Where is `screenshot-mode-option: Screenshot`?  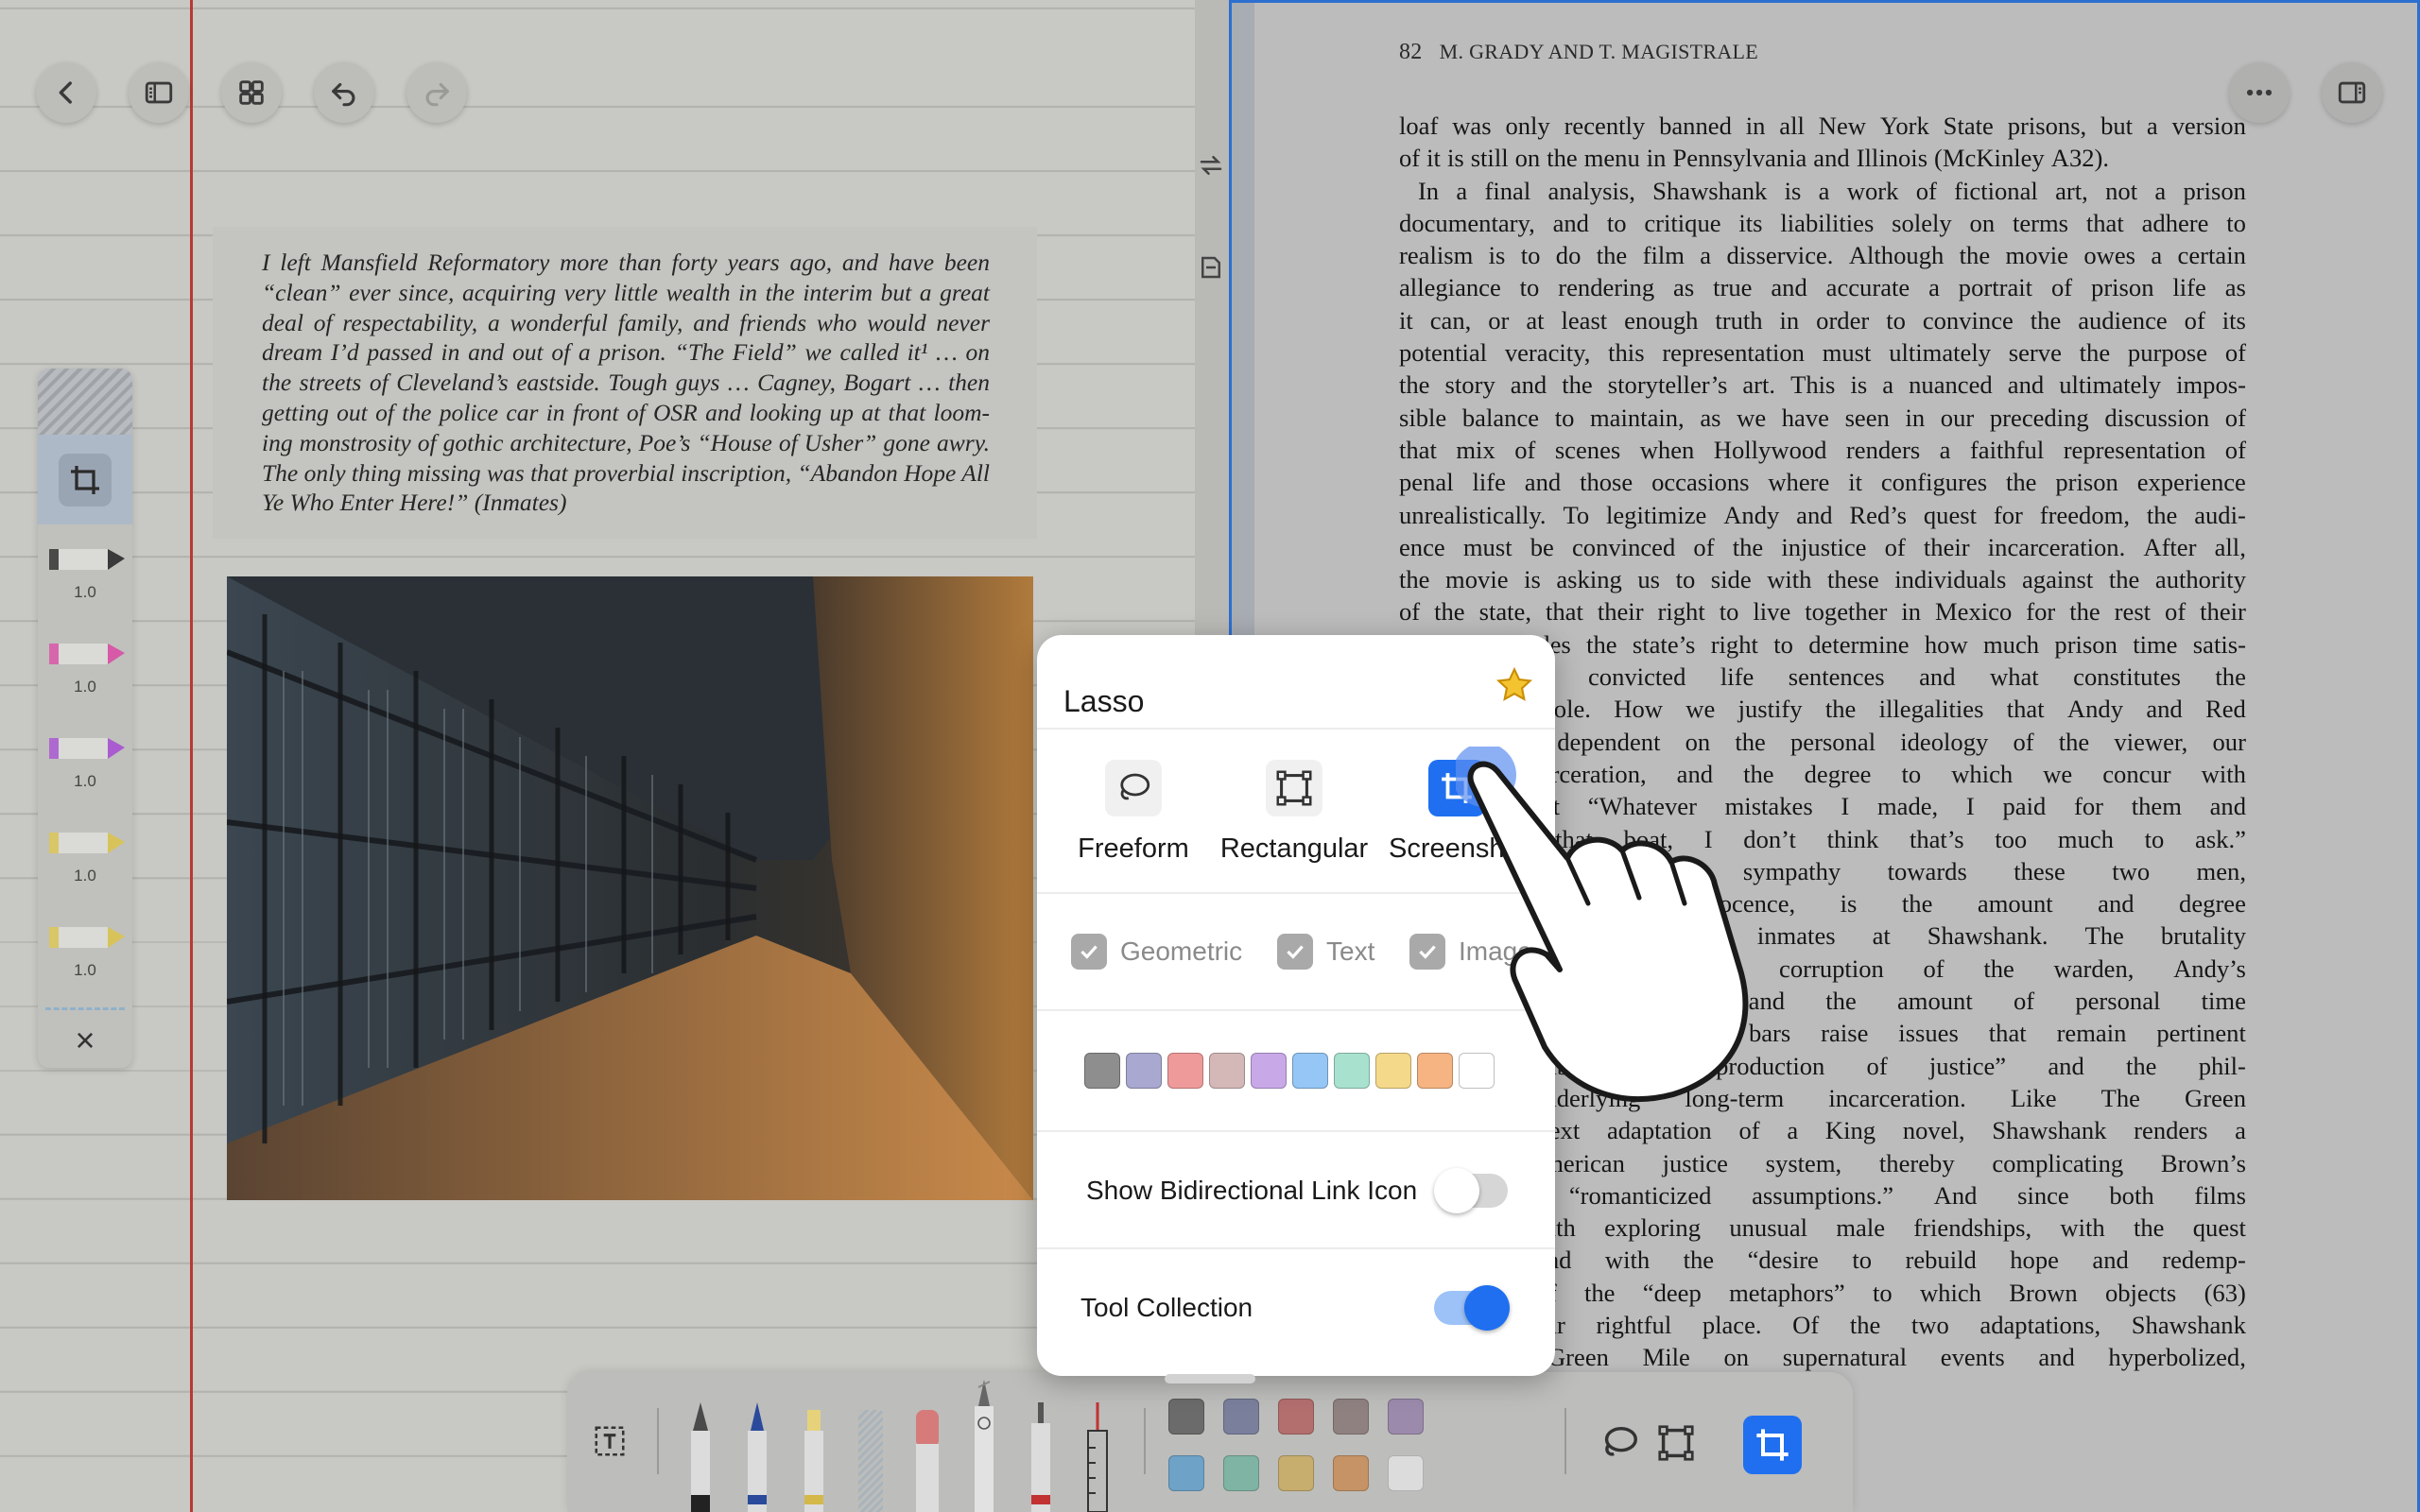 screenshot-mode-option: Screenshot is located at coordinates (1467, 812).